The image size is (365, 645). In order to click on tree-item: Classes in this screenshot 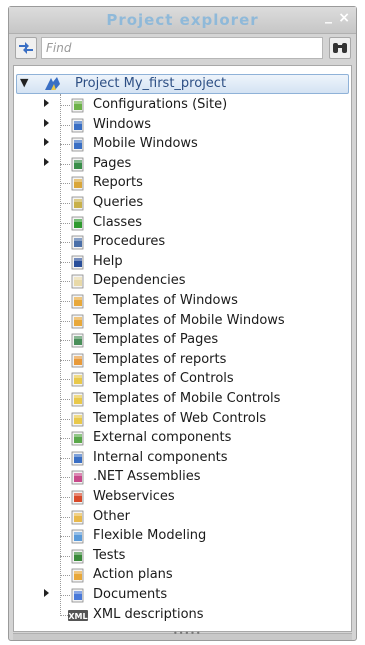, I will do `click(180, 223)`.